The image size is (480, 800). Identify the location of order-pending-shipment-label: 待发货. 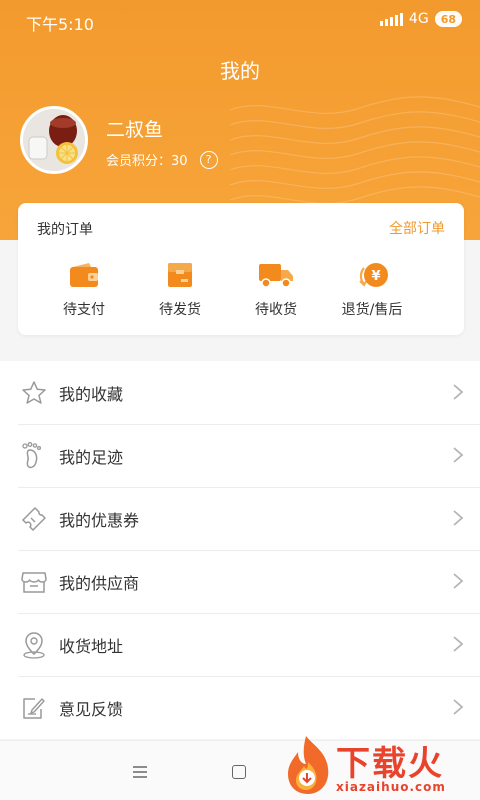
(180, 310).